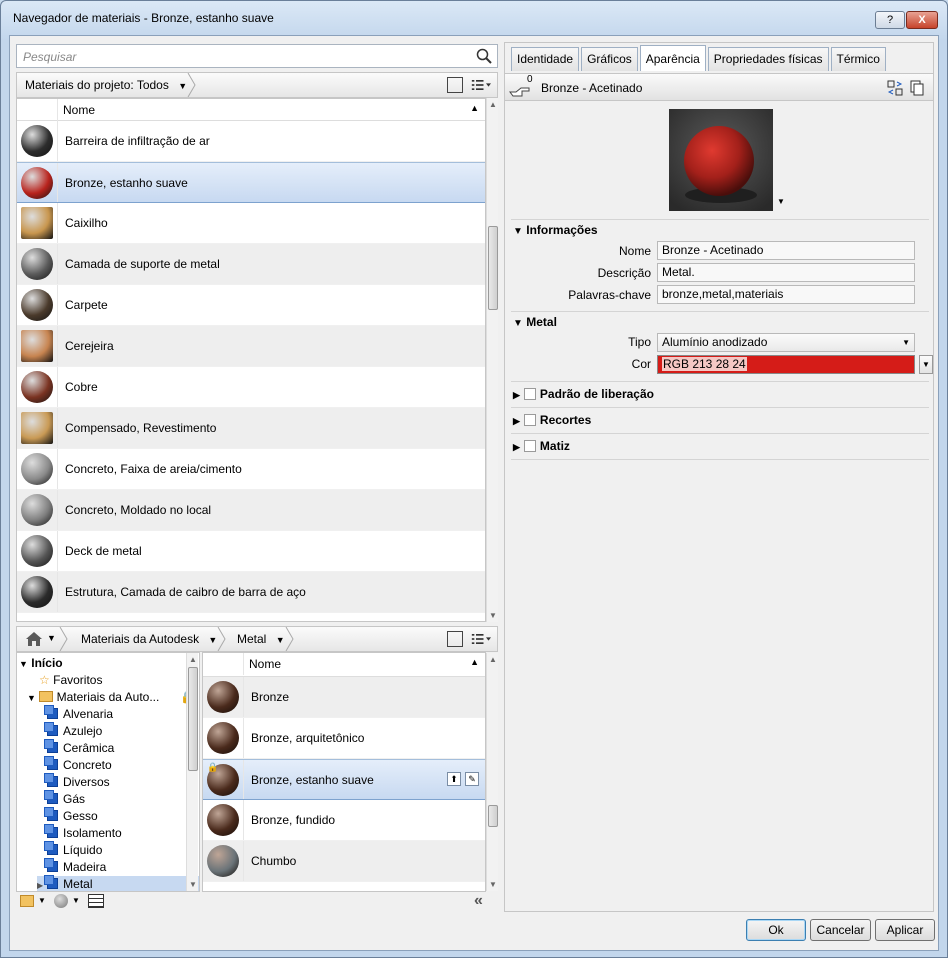 The width and height of the screenshot is (948, 958). Describe the element at coordinates (113, 697) in the screenshot. I see `tree-item-library: ▼ Materiais da Auto... 🔒` at that location.